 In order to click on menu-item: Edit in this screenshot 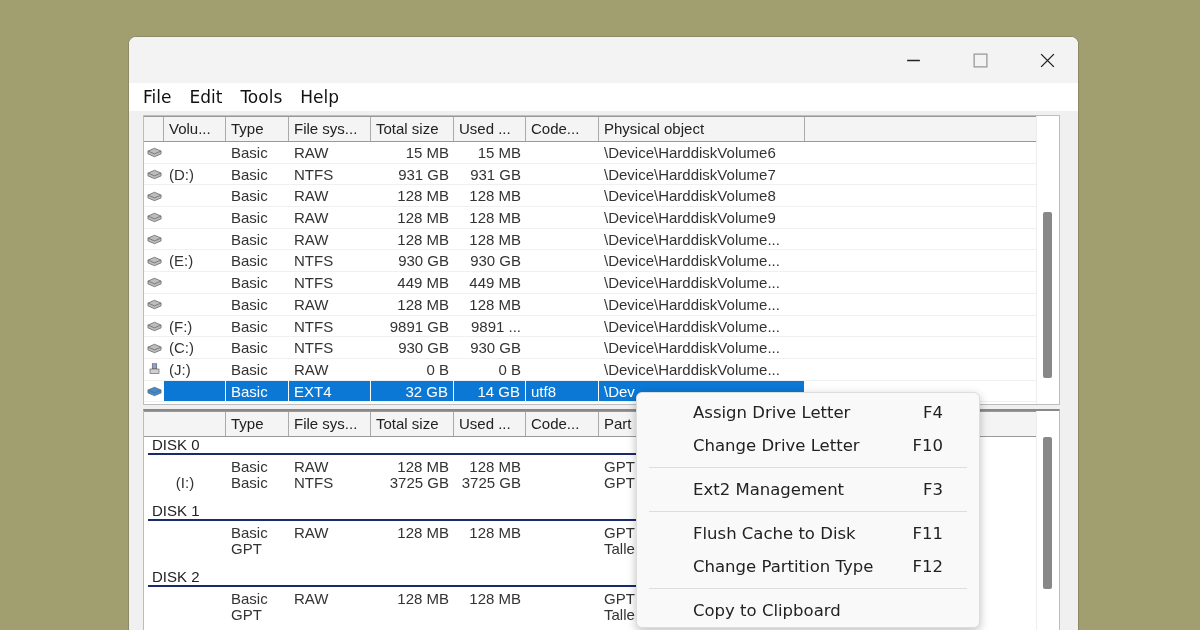, I will do `click(214, 97)`.